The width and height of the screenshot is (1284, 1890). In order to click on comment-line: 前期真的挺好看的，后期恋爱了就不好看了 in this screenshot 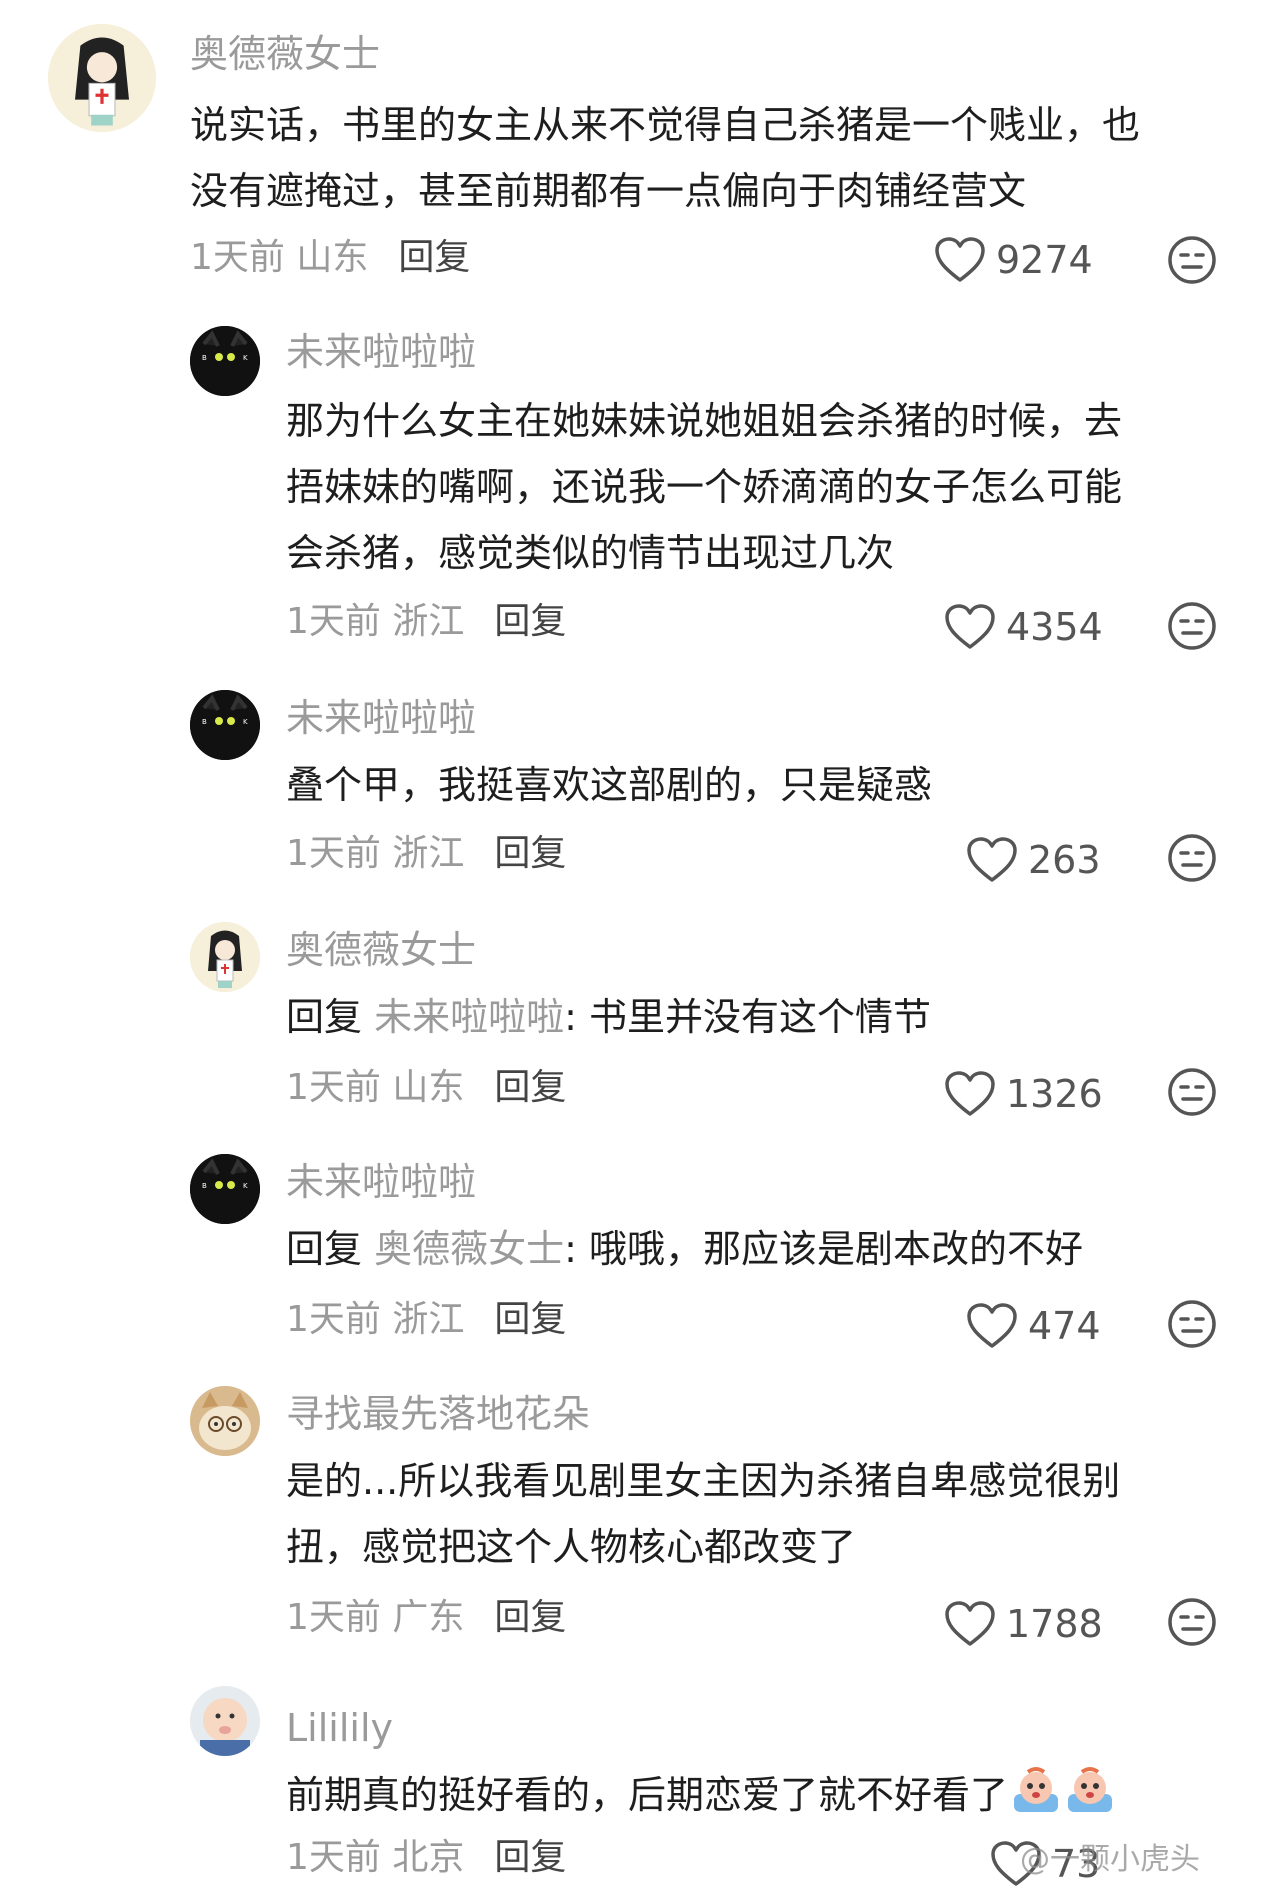, I will do `click(701, 1795)`.